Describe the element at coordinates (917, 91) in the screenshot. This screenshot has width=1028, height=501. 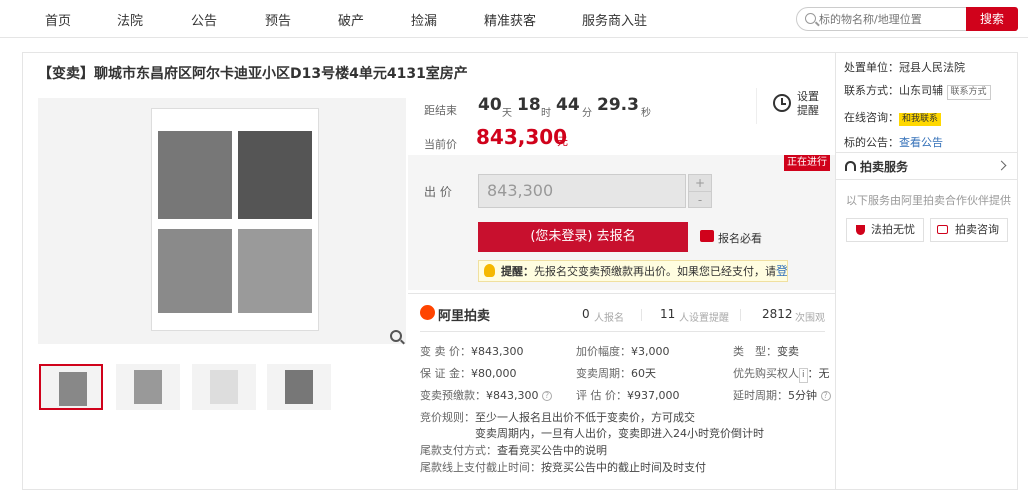
I see `sidebar-contact: 联系方式：山东司辅 联系方式` at that location.